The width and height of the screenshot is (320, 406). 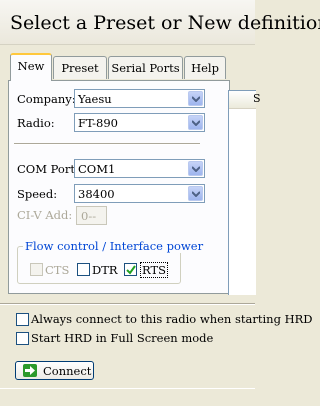 I want to click on list-header: S, so click(x=245, y=100).